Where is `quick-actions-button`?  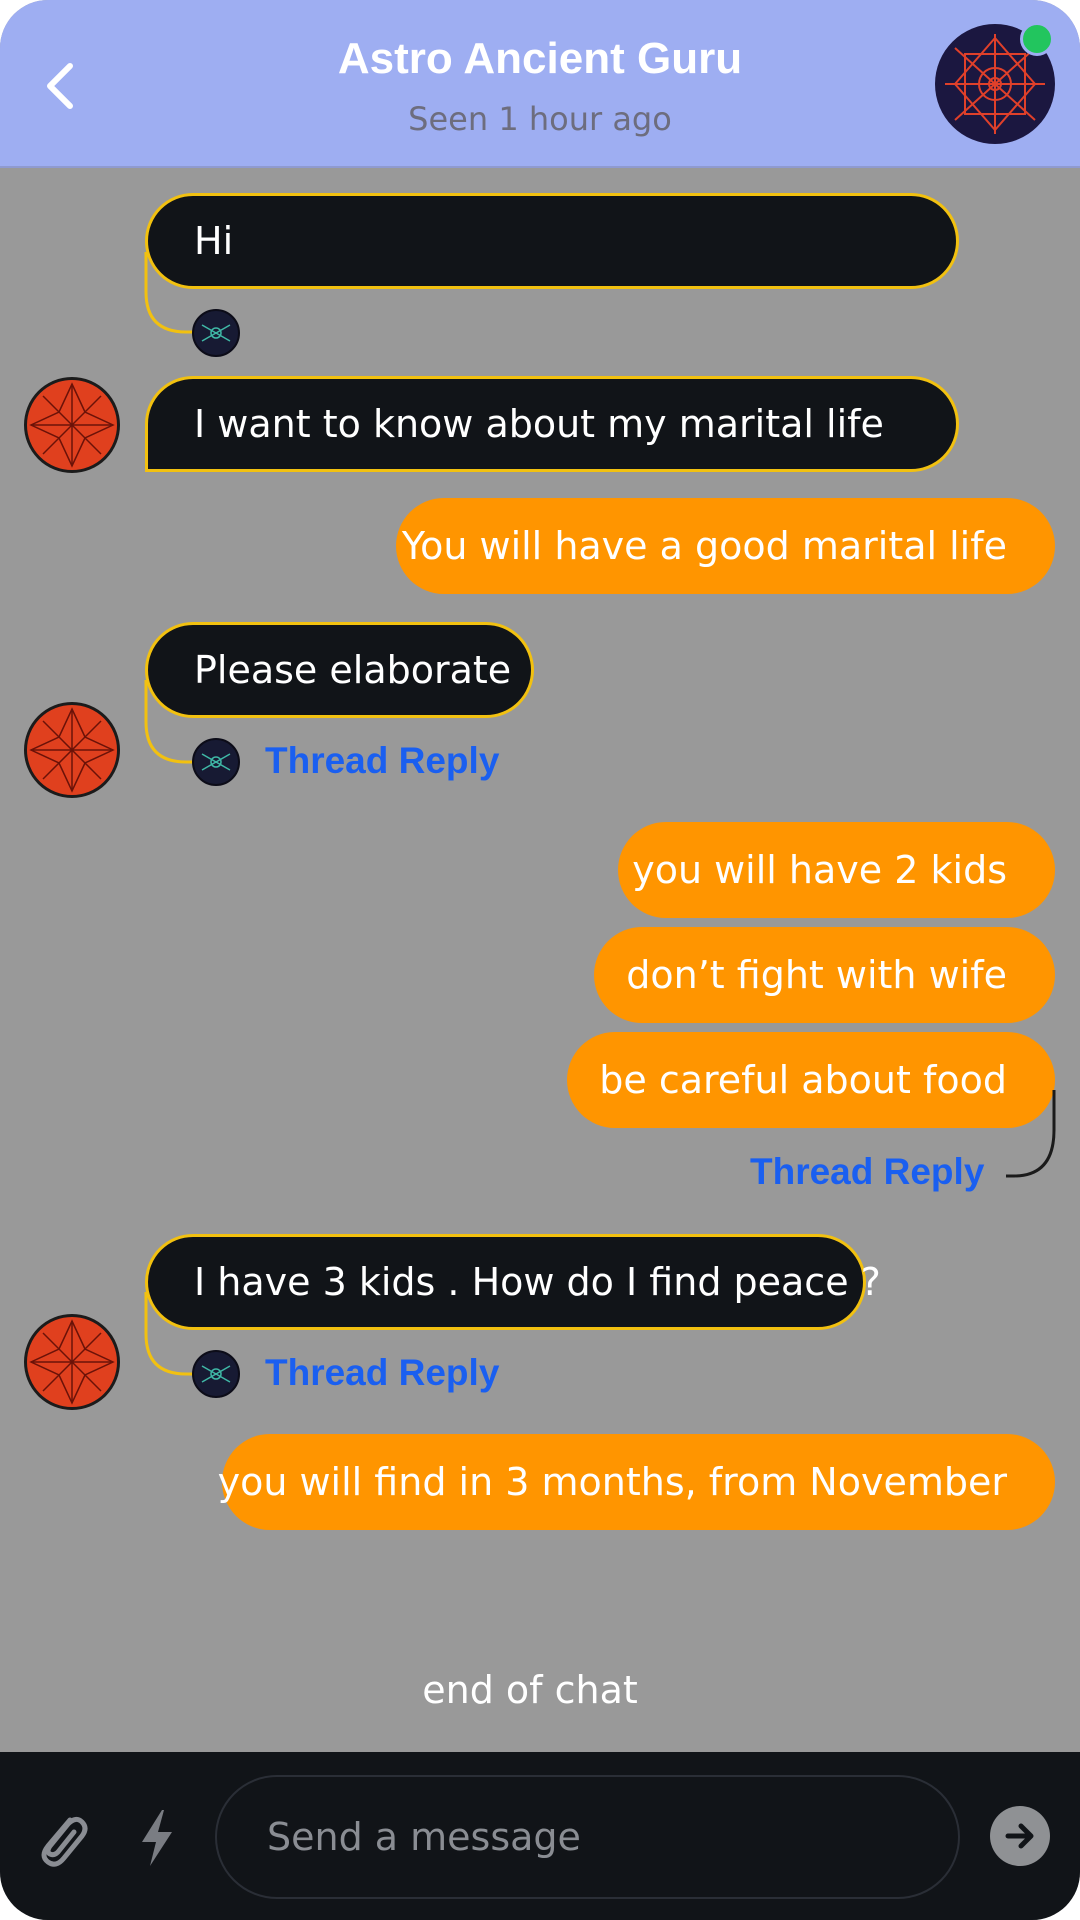
quick-actions-button is located at coordinates (157, 1838).